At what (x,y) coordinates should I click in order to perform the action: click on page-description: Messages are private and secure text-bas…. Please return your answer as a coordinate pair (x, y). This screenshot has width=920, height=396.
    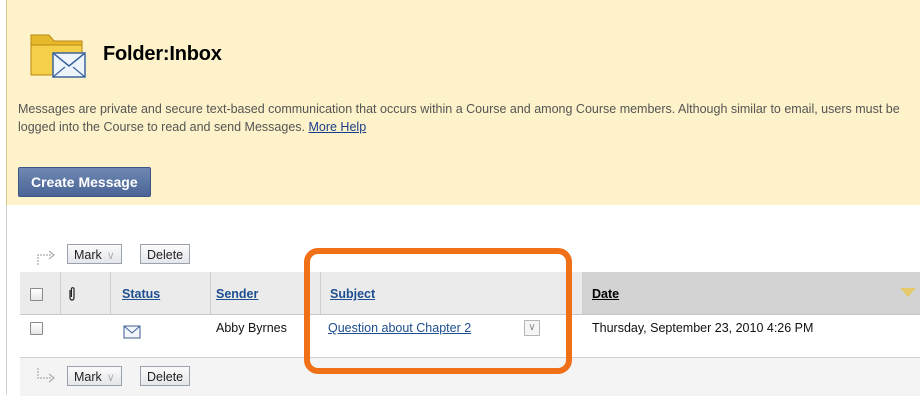
    Looking at the image, I should click on (463, 118).